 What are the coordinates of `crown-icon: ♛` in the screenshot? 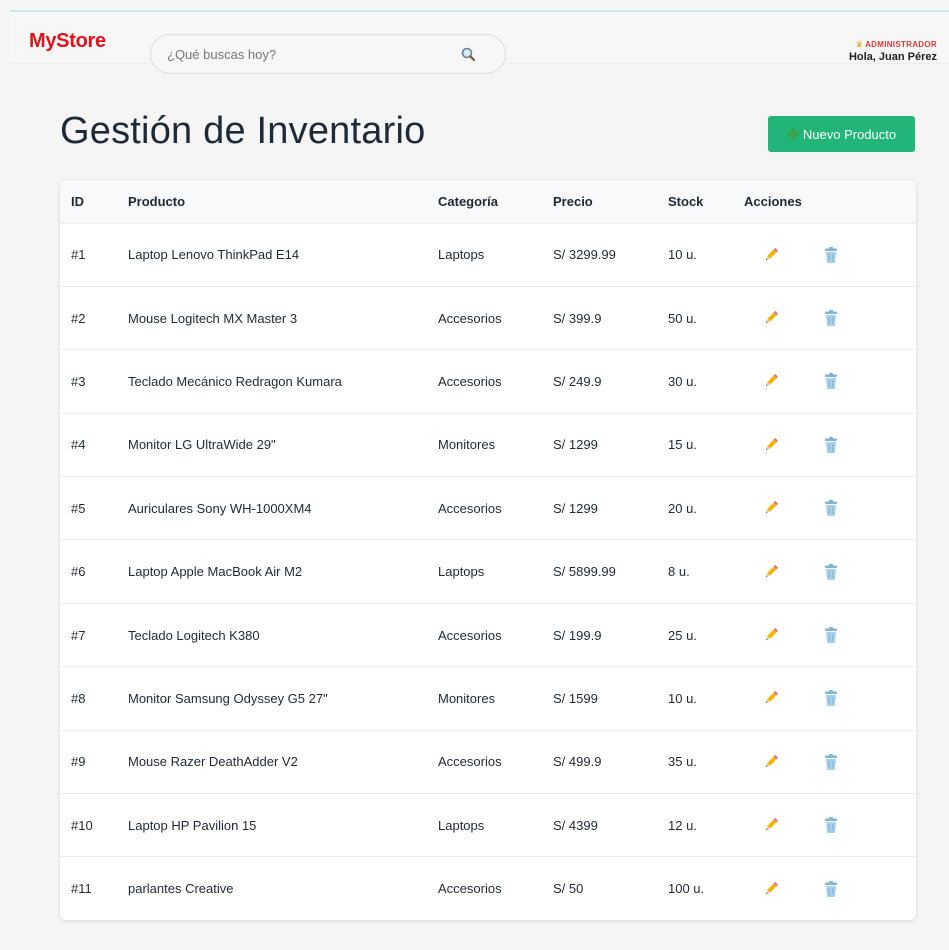 It's located at (859, 44).